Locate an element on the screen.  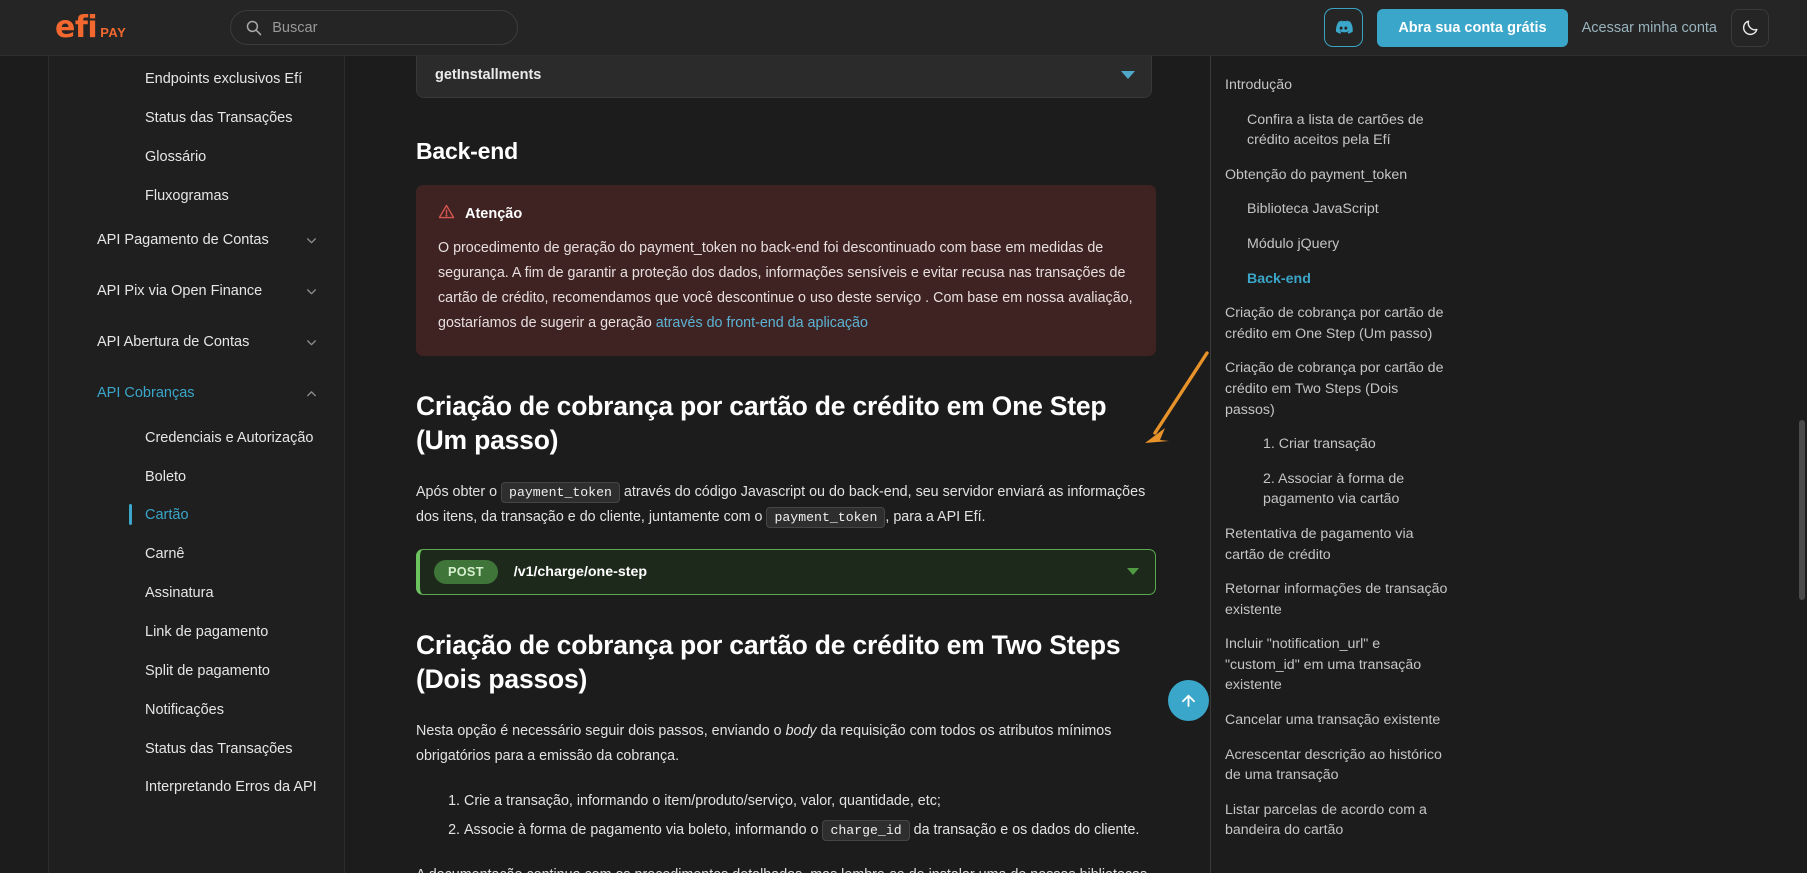
sidebar-item-split-pagamento: Split de pagamento is located at coordinates (196, 671).